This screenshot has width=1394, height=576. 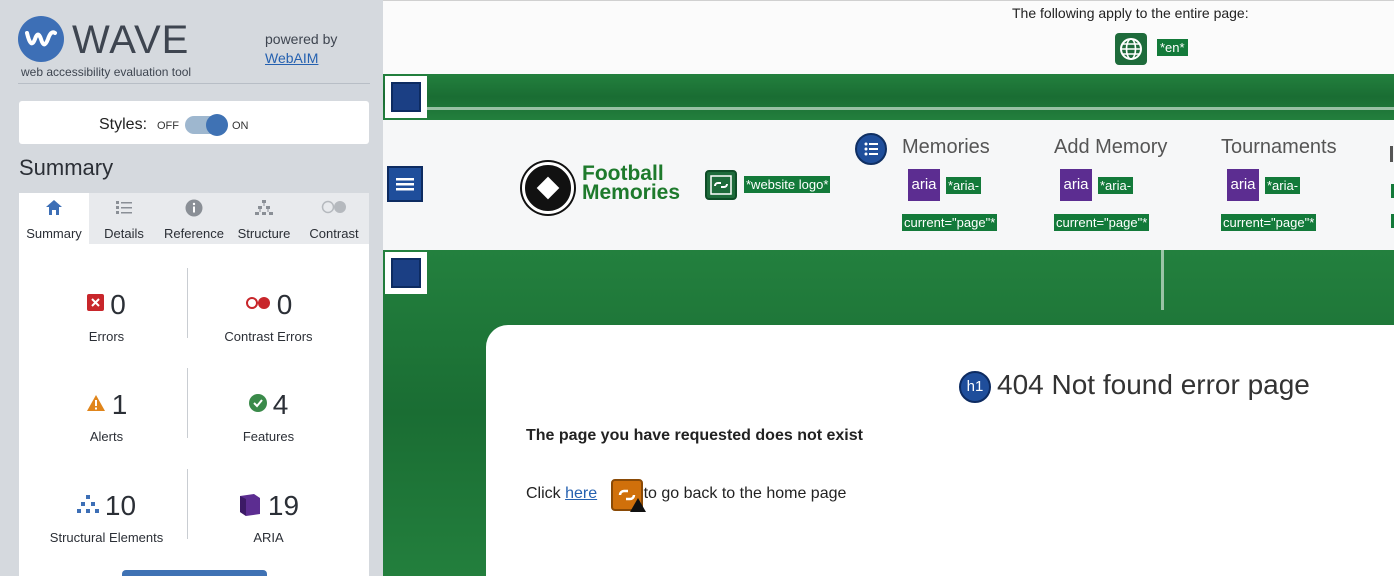 What do you see at coordinates (1279, 147) in the screenshot?
I see `nav-link-tournaments: Tournaments` at bounding box center [1279, 147].